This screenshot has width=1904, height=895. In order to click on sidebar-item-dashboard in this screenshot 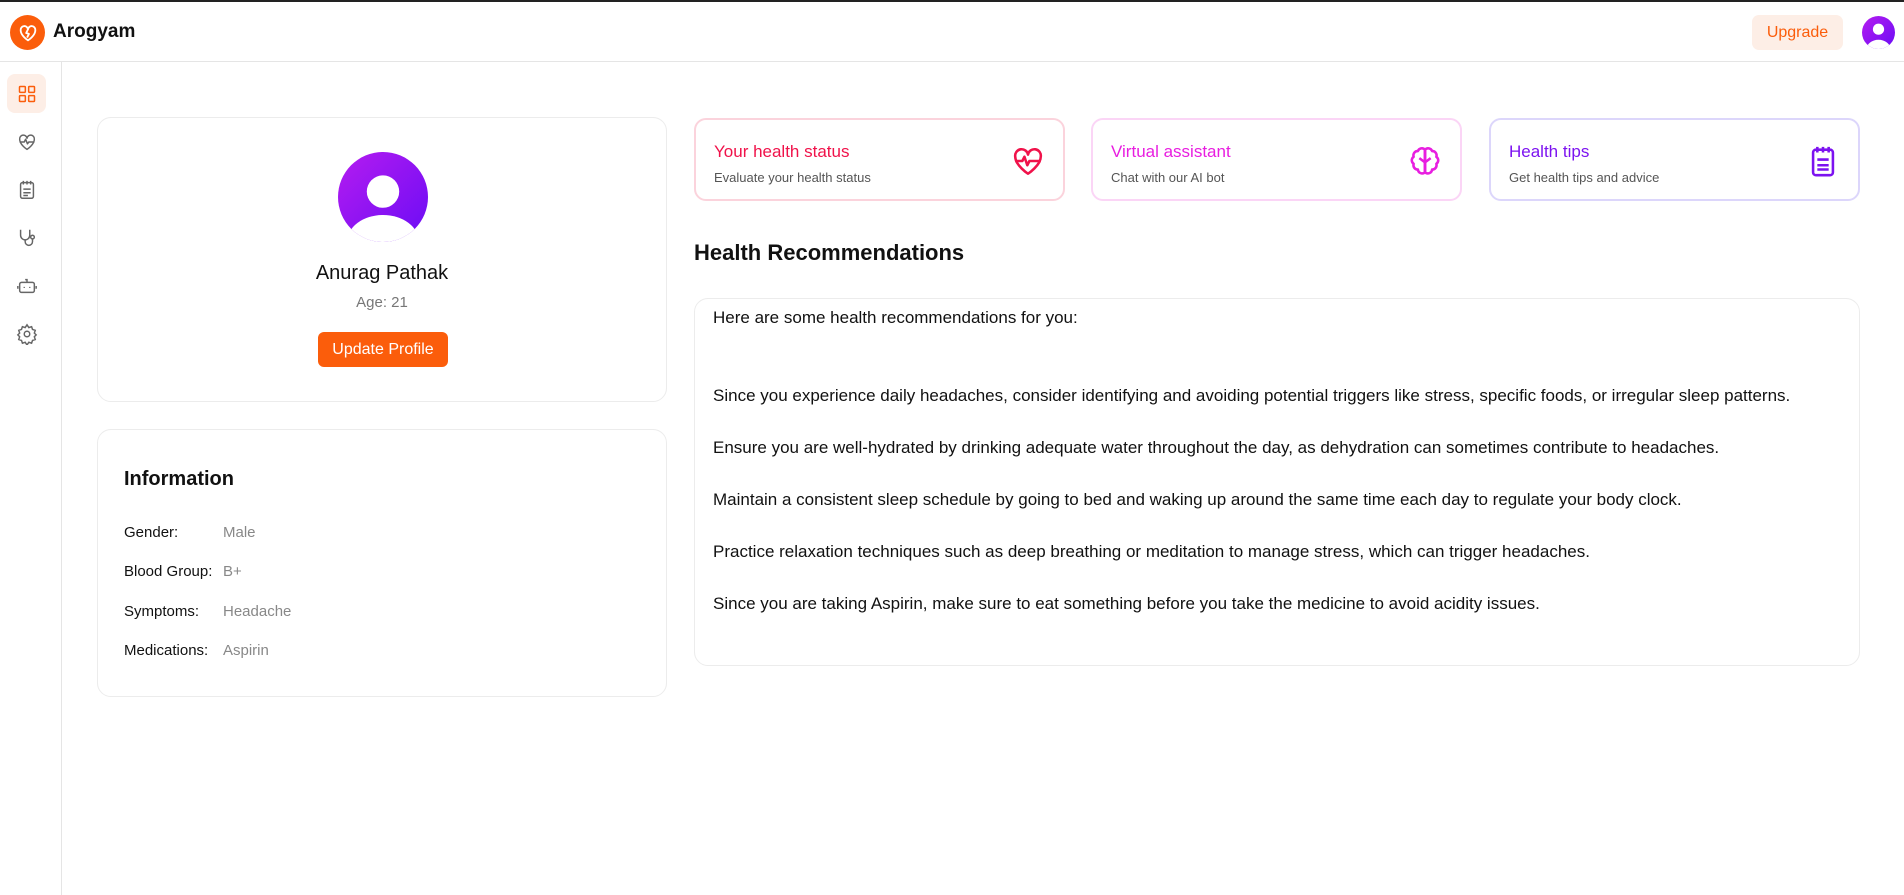, I will do `click(26, 93)`.